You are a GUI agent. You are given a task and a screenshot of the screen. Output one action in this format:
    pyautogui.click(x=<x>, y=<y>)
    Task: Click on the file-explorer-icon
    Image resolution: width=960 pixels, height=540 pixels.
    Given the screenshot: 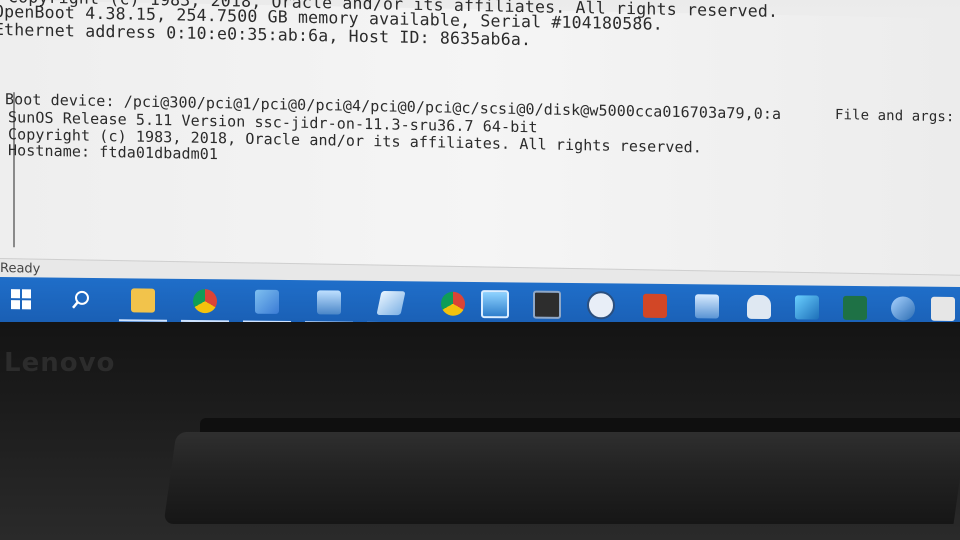 What is the action you would take?
    pyautogui.click(x=143, y=303)
    